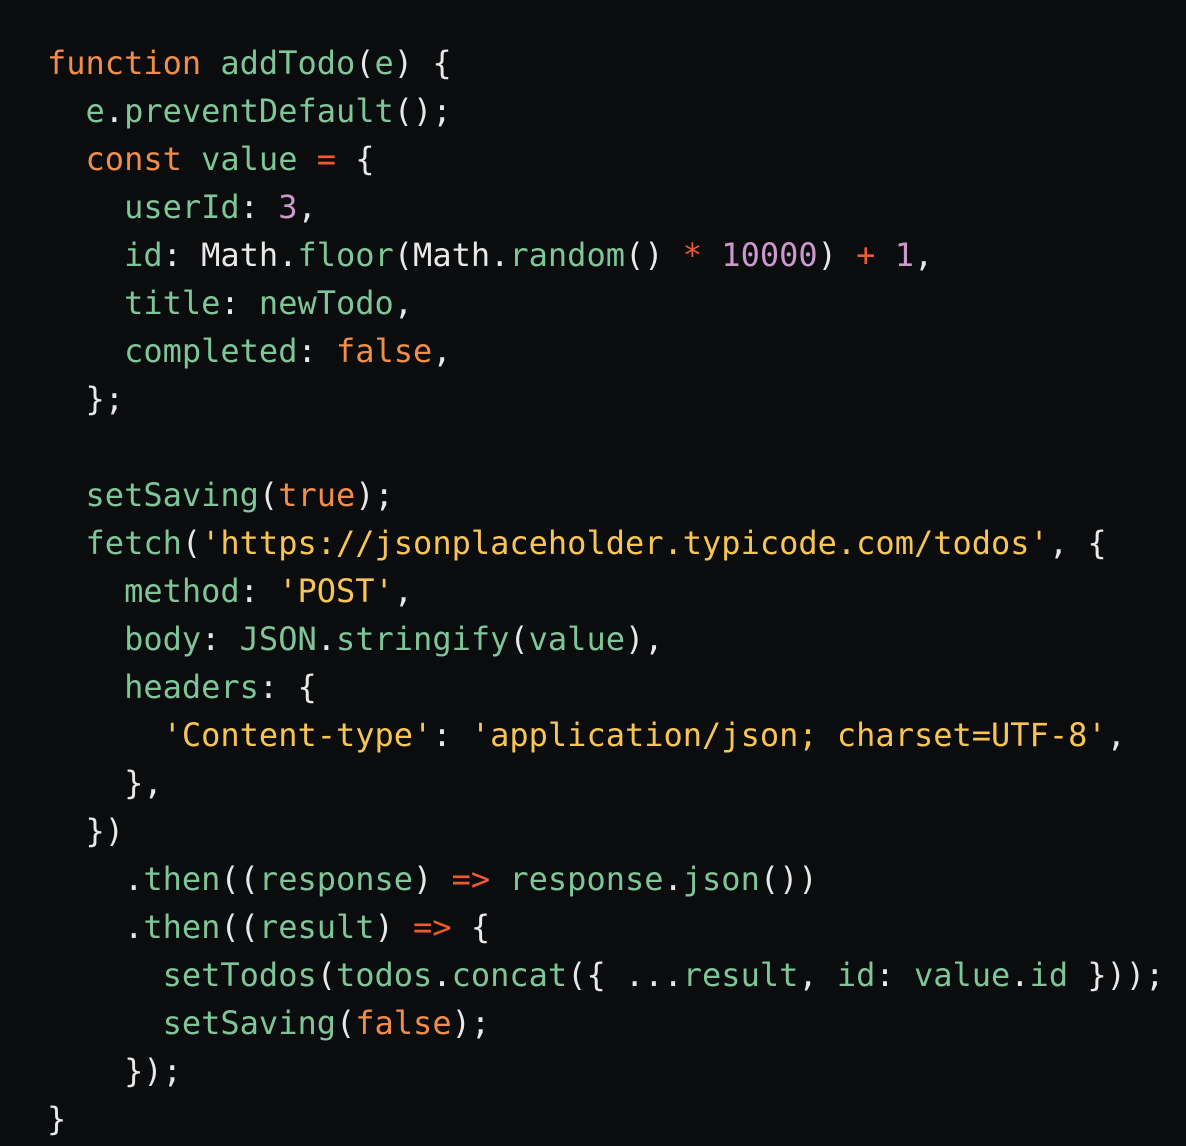  Describe the element at coordinates (616, 159) in the screenshot. I see `code-line: const value = {` at that location.